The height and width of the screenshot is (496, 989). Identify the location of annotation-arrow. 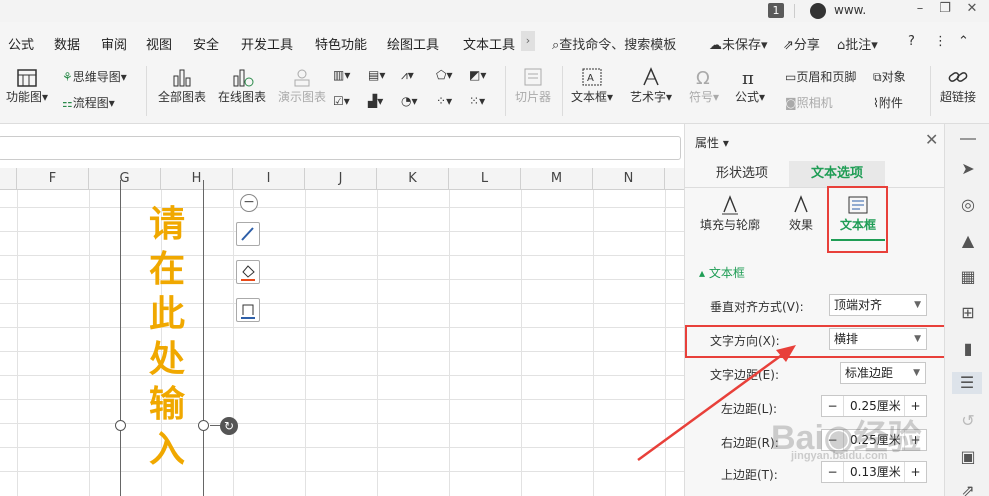
(716, 403).